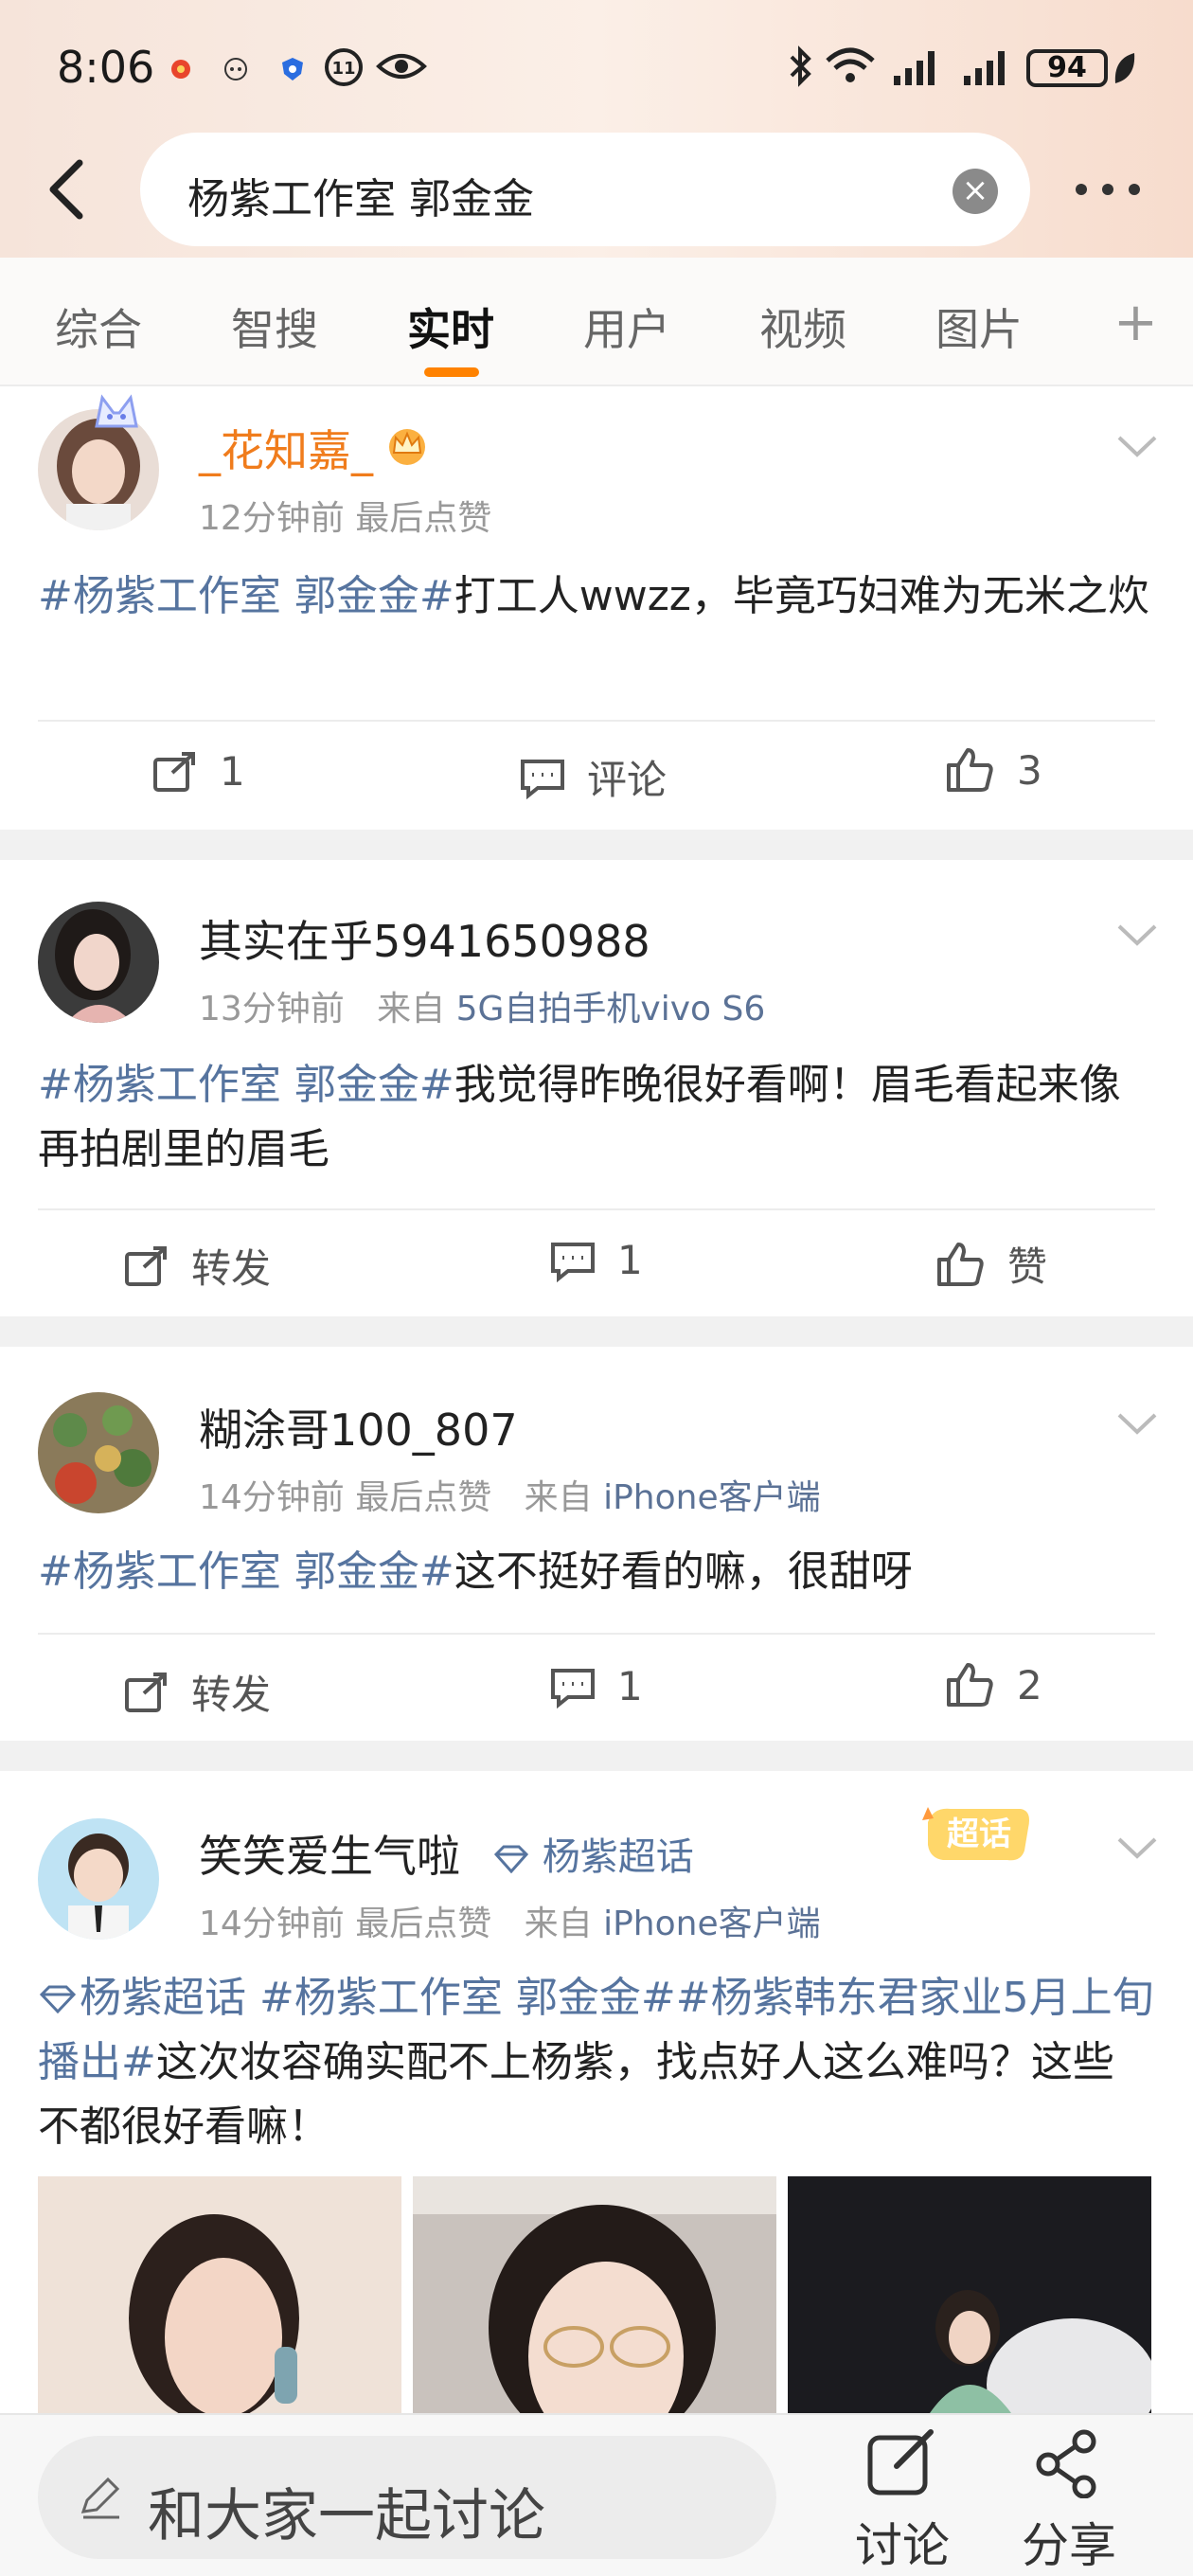 The height and width of the screenshot is (2576, 1193). I want to click on post-meta: 13分钟前 来自 5G自拍手机vivo S6, so click(482, 1006).